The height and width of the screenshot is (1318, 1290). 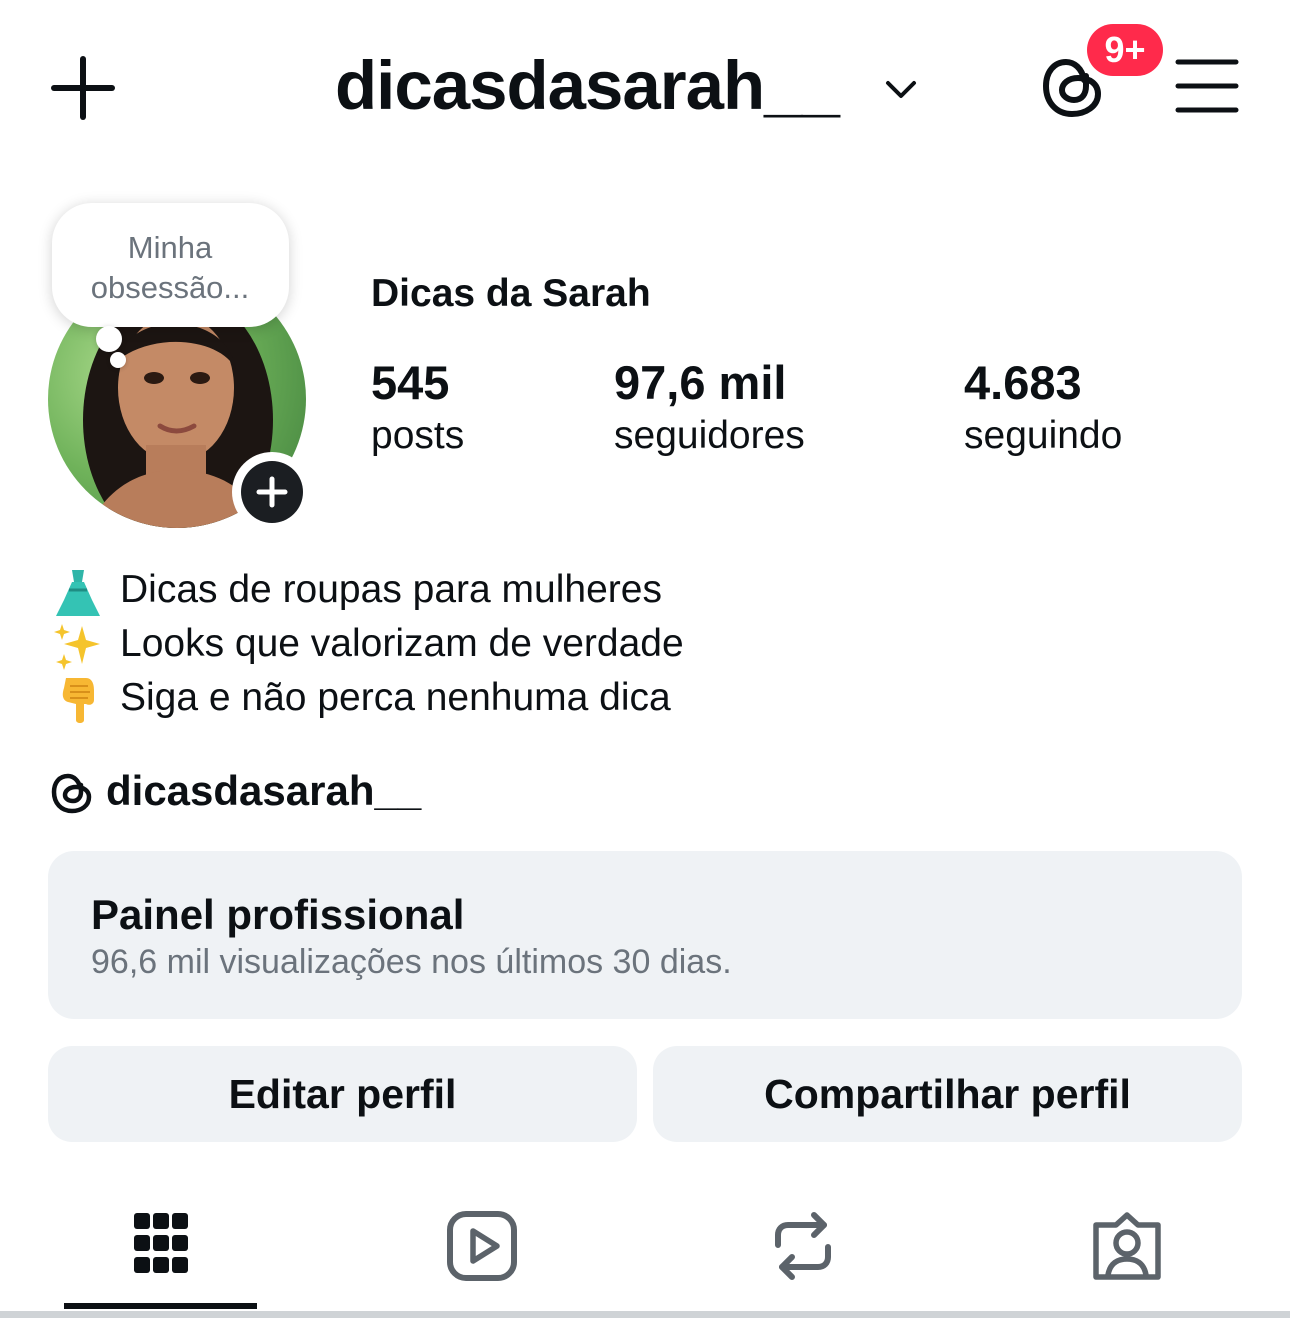 I want to click on hamburger-menu-icon, so click(x=1207, y=86).